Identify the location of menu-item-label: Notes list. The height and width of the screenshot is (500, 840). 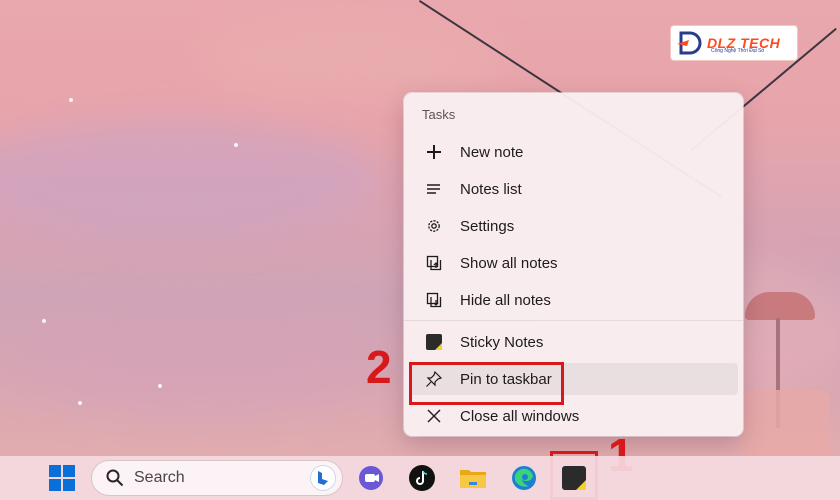
(491, 189).